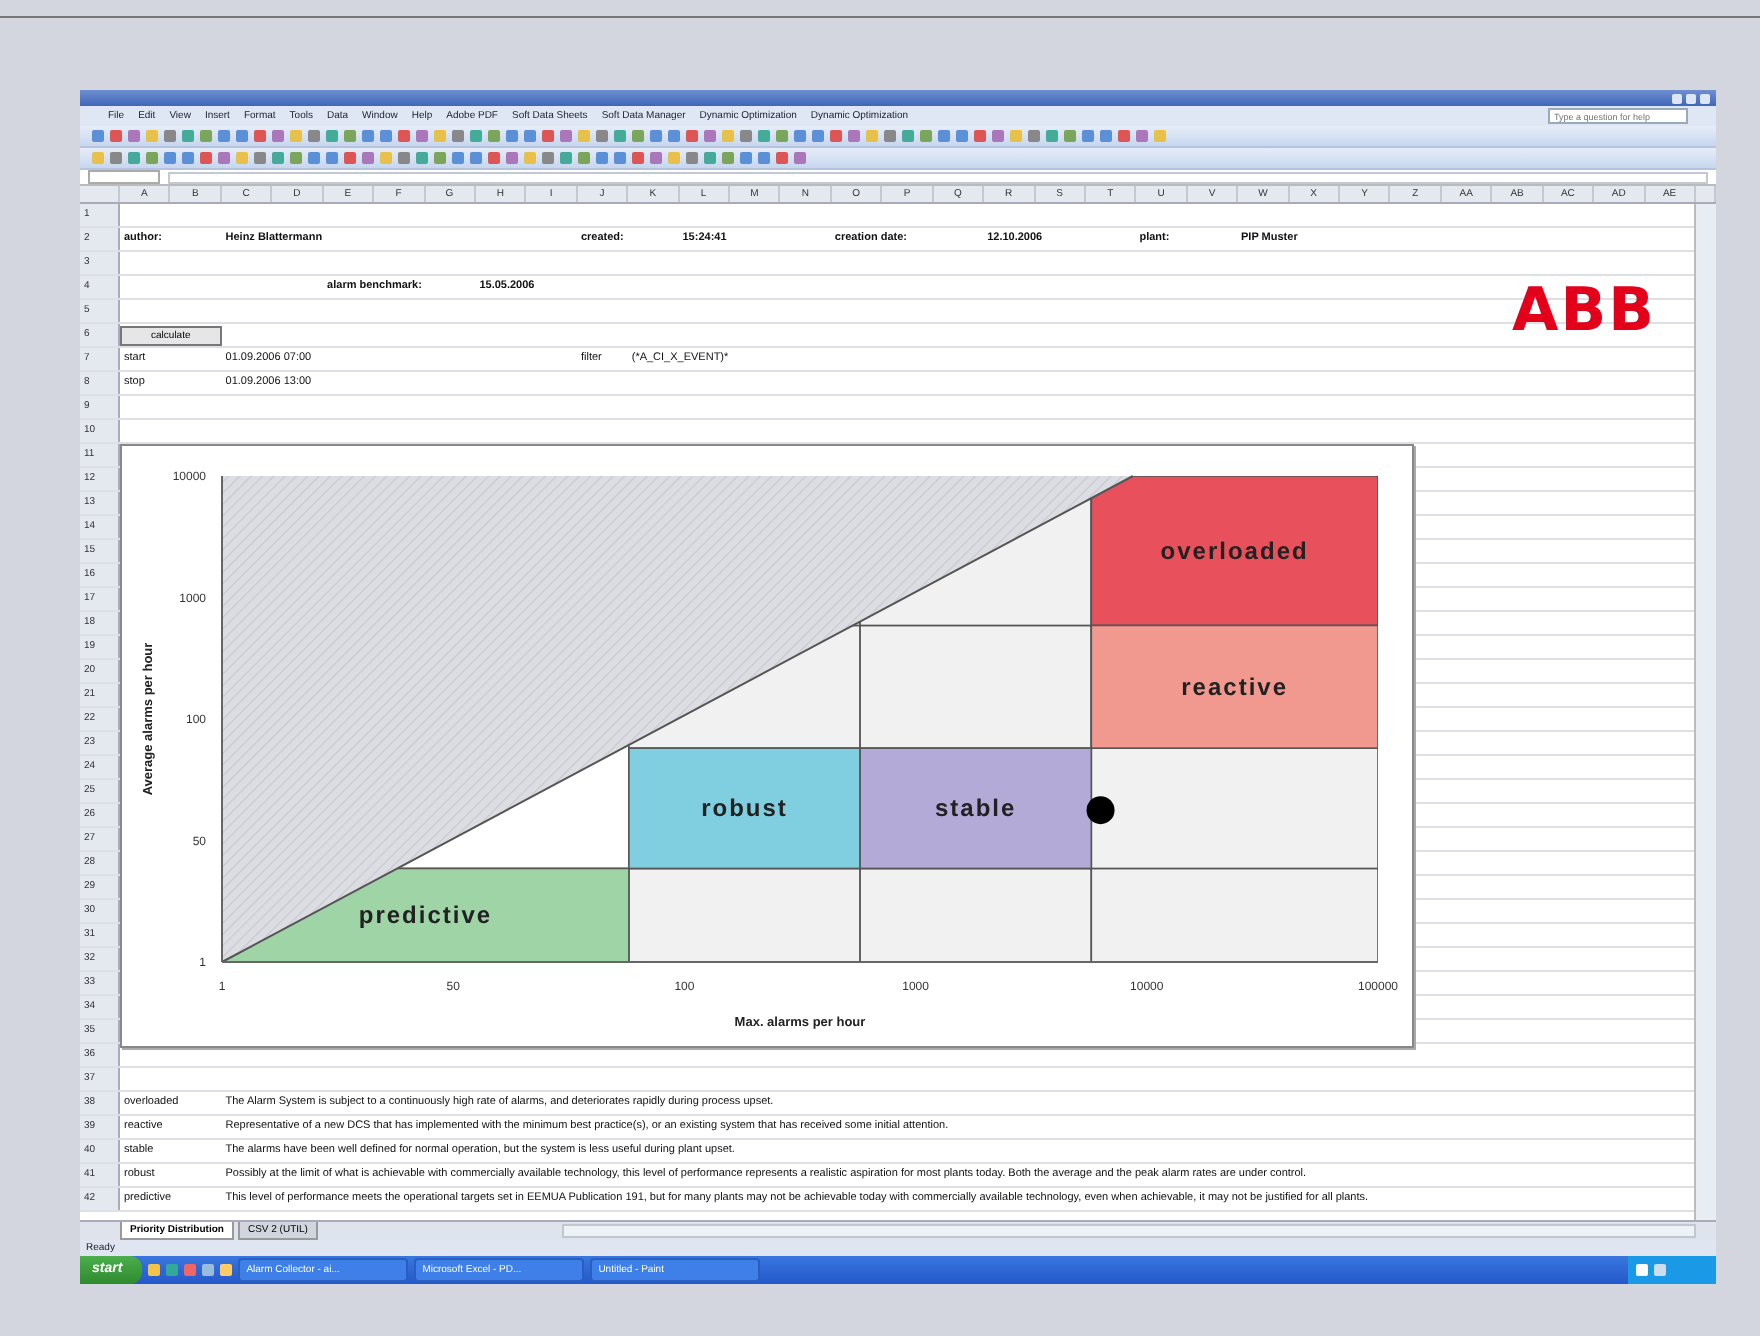 The width and height of the screenshot is (1760, 1336). Describe the element at coordinates (1235, 686) in the screenshot. I see `zone-label: reactive` at that location.